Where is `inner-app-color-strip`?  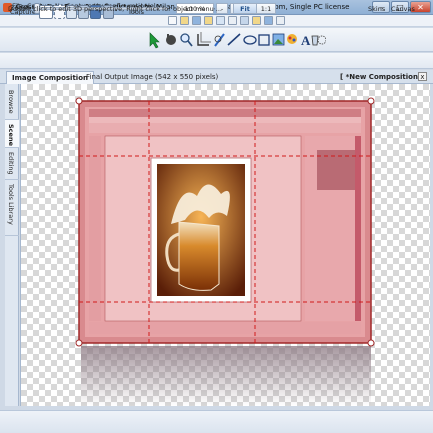
inner-app-color-strip is located at coordinates (358, 228).